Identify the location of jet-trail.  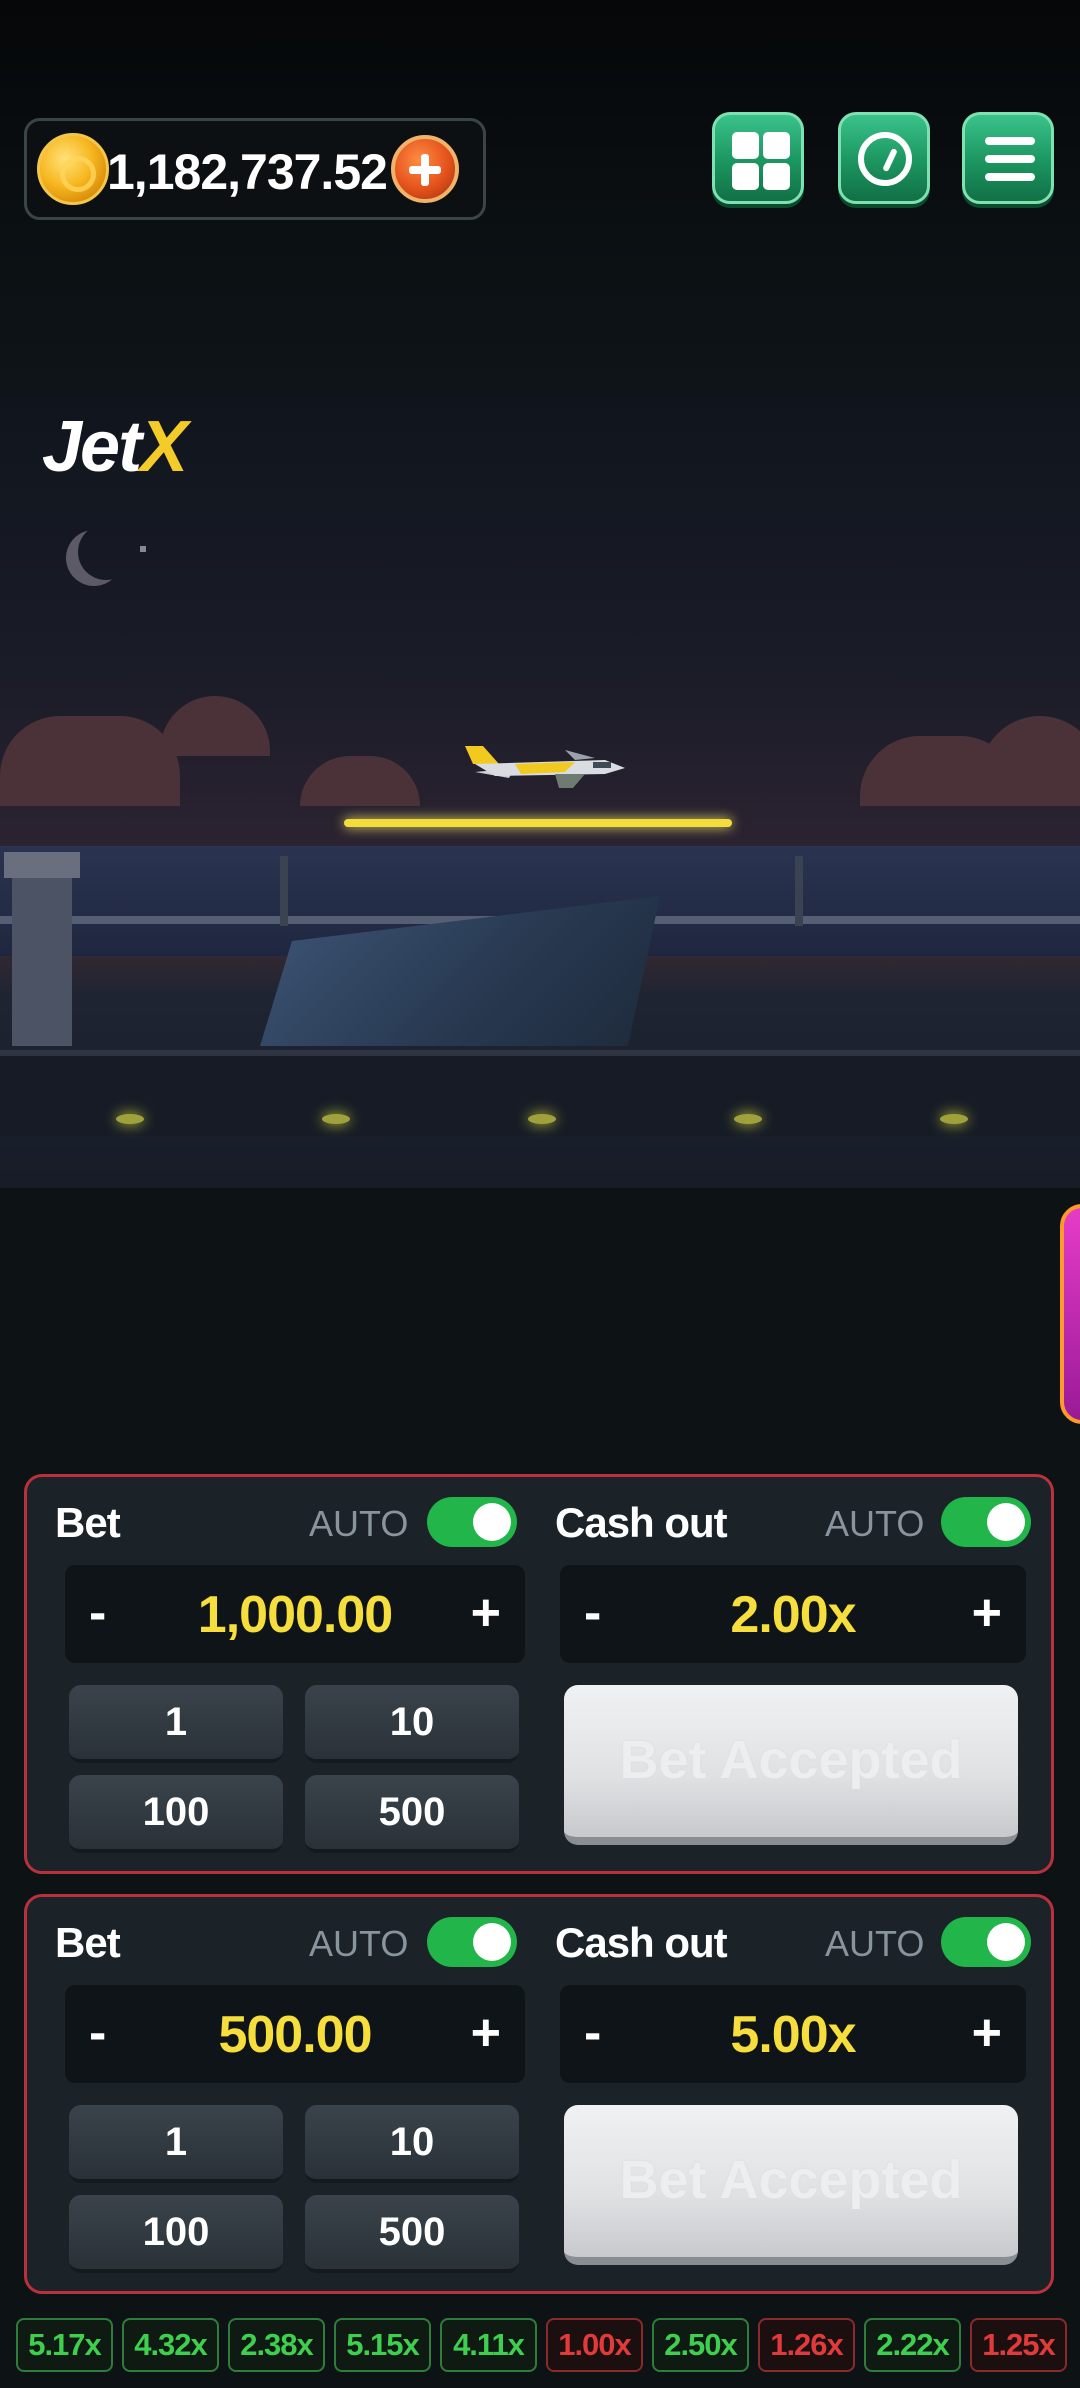
(538, 823).